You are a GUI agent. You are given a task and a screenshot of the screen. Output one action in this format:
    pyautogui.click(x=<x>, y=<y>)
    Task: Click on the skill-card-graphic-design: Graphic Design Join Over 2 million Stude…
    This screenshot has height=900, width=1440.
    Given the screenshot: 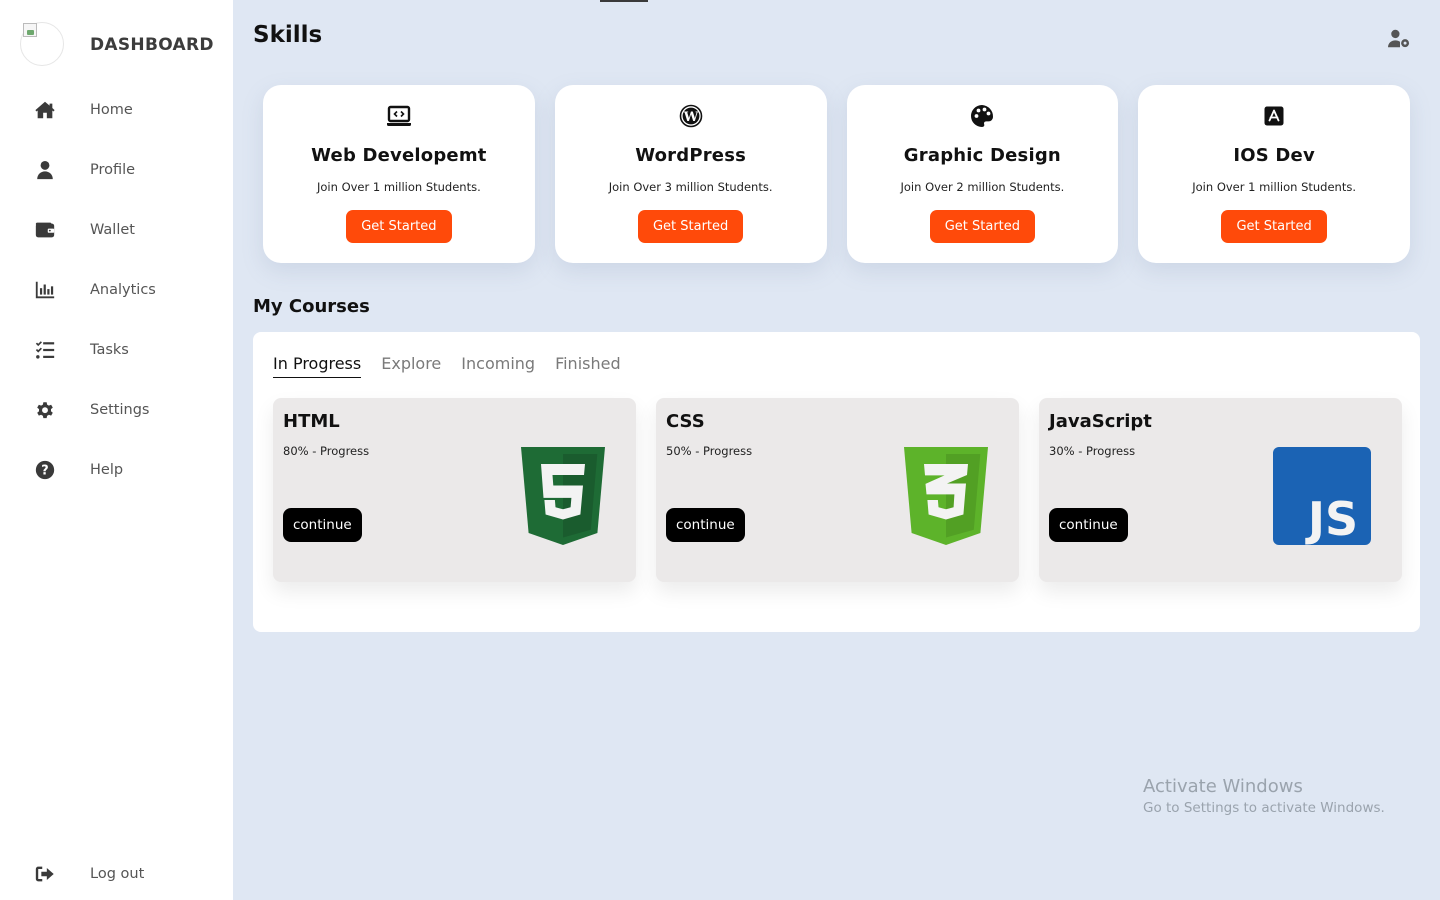 What is the action you would take?
    pyautogui.click(x=982, y=174)
    